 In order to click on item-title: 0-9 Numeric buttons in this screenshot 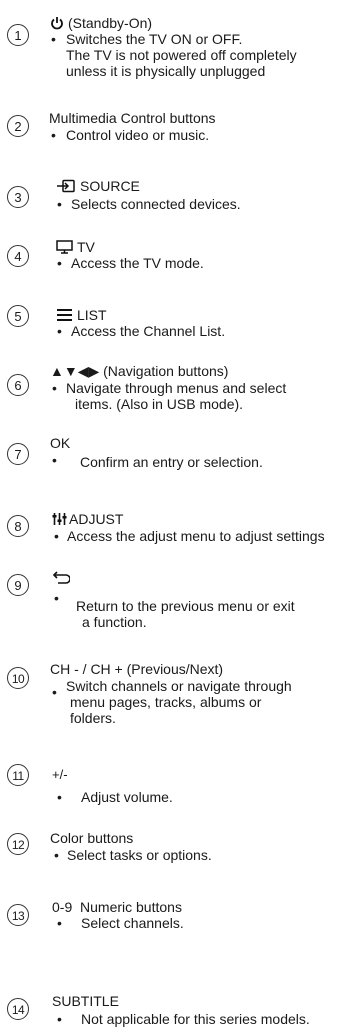, I will do `click(117, 907)`.